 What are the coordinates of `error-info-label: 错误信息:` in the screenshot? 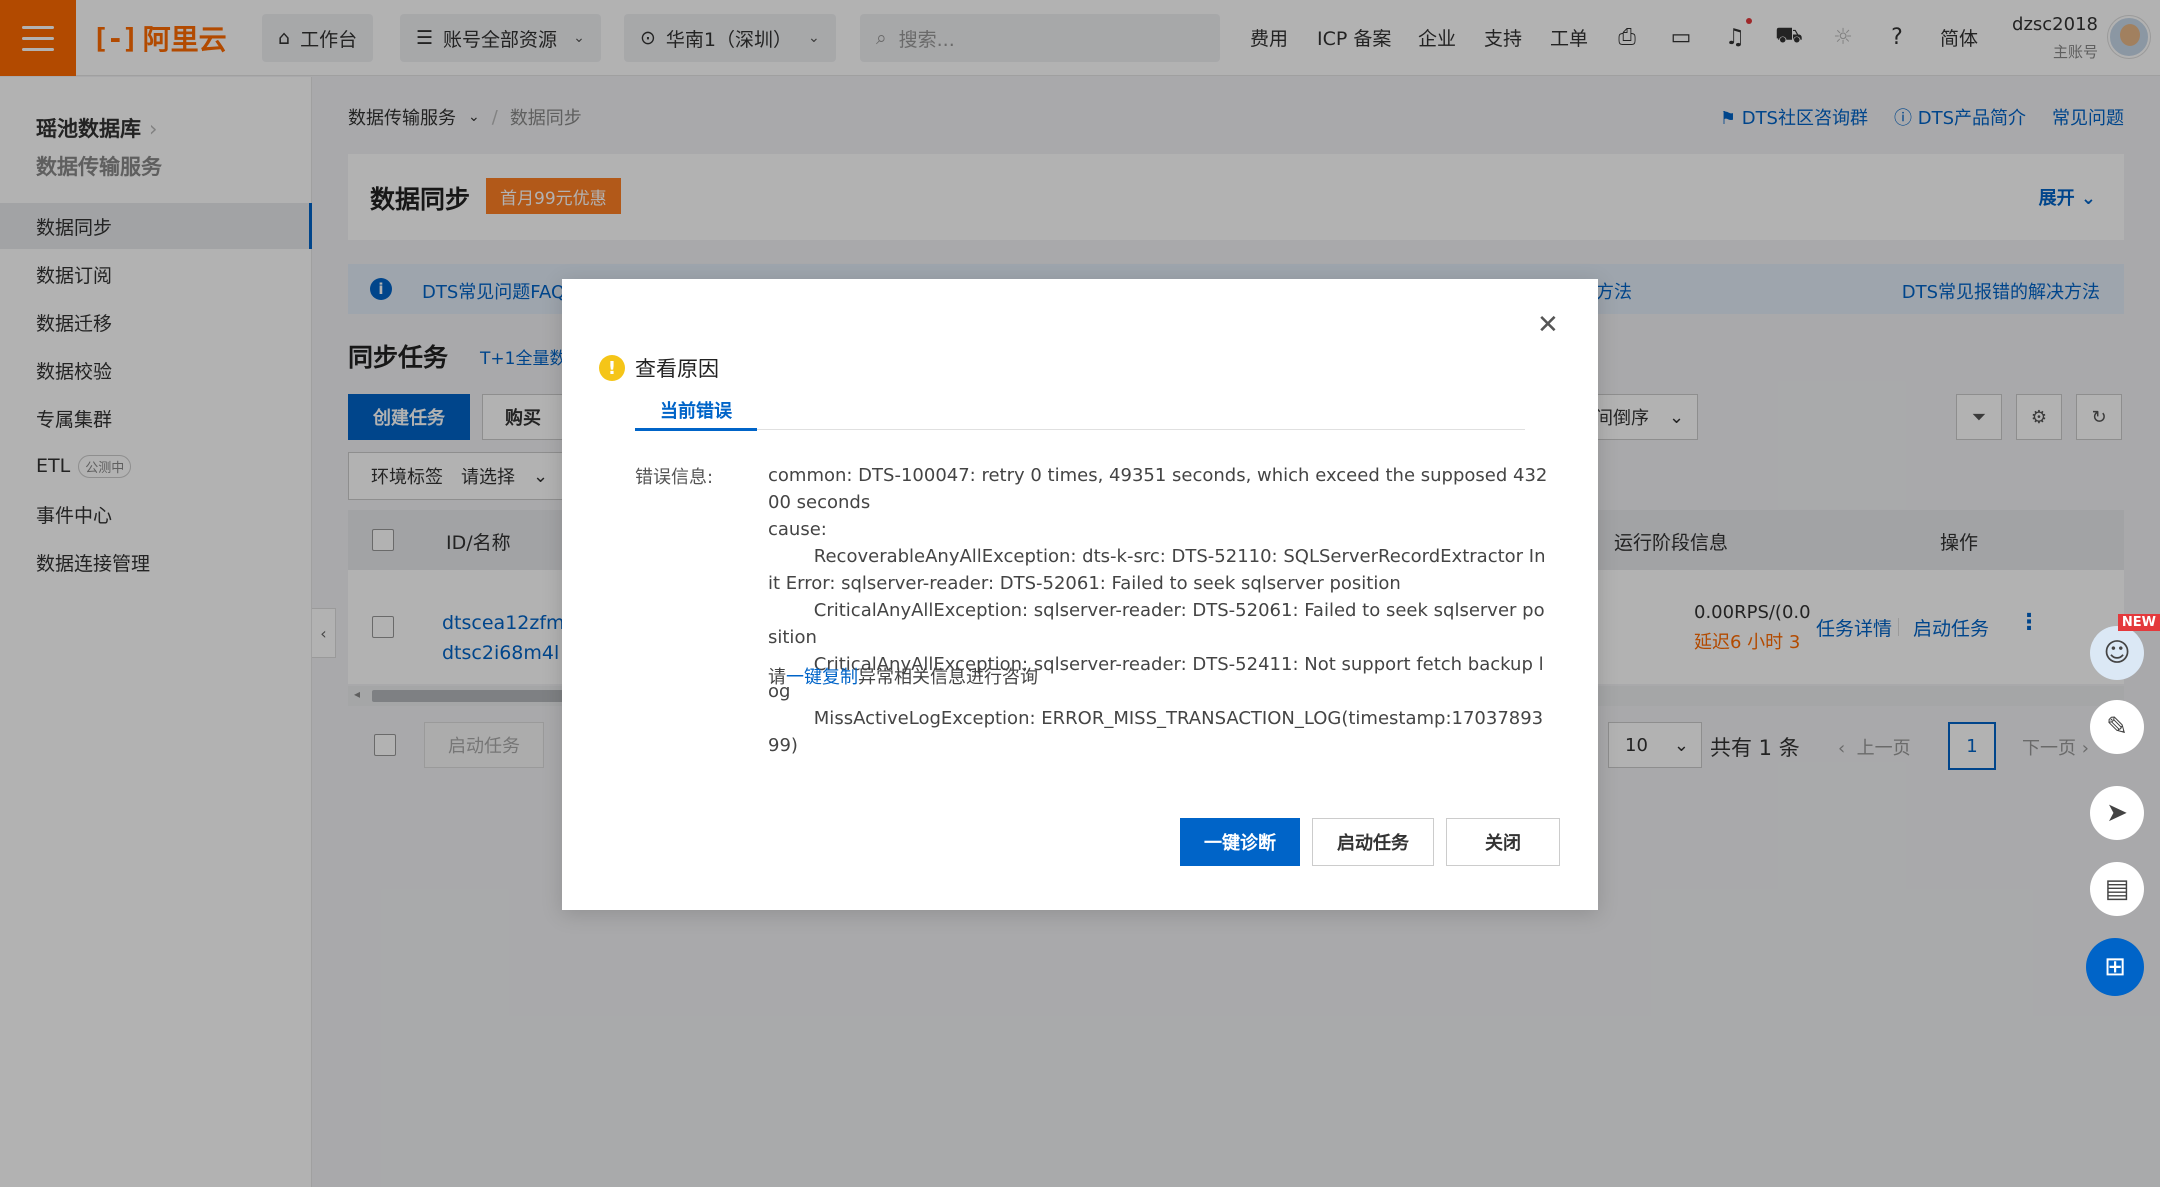 It's located at (674, 477).